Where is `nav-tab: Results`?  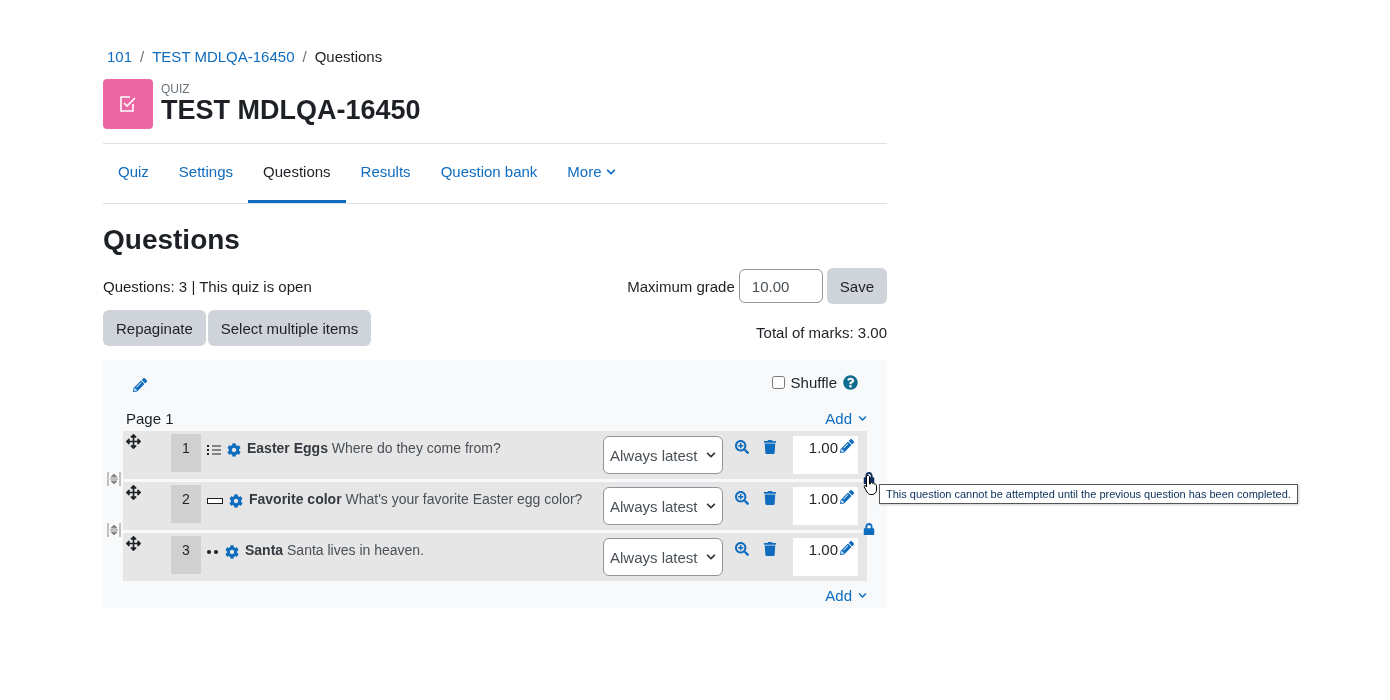 nav-tab: Results is located at coordinates (385, 173).